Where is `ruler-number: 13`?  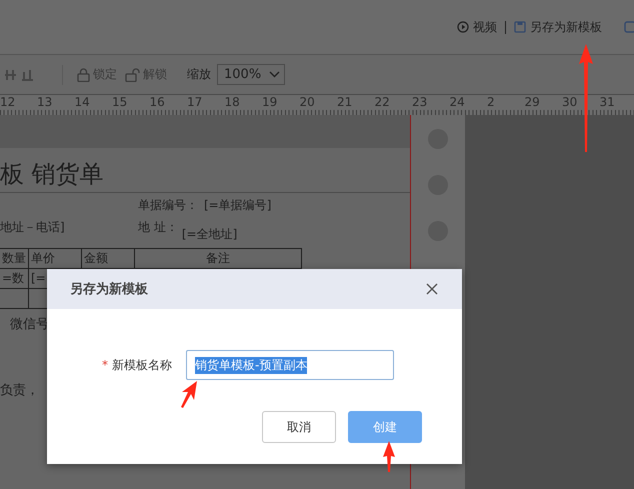 ruler-number: 13 is located at coordinates (45, 103).